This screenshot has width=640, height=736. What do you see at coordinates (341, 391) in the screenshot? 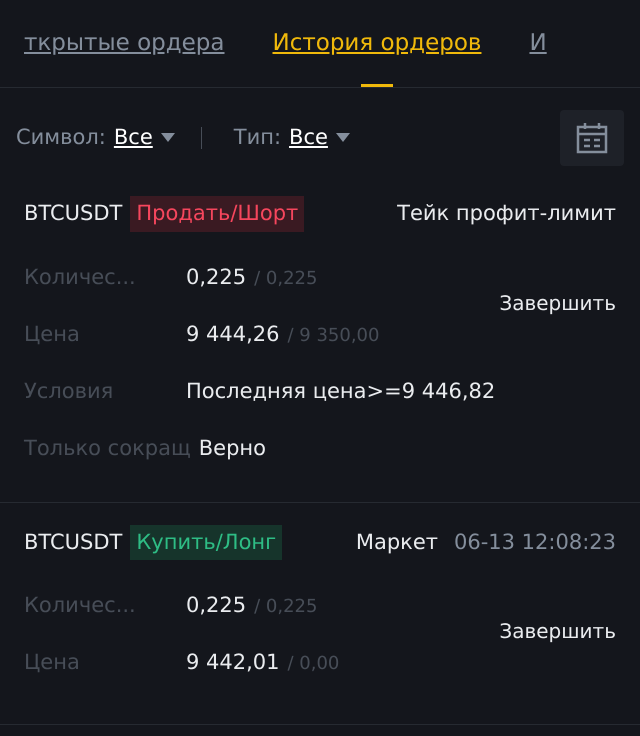
I see `field-value: Последняя цена>=9 446,82` at bounding box center [341, 391].